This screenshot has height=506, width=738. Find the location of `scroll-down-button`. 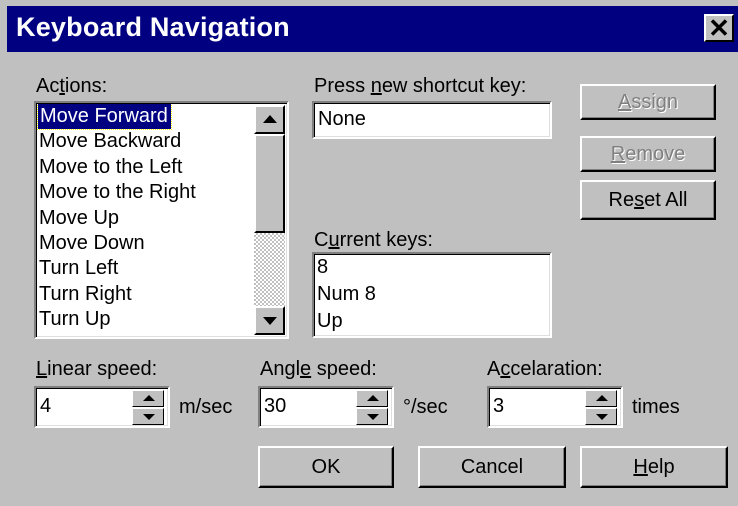

scroll-down-button is located at coordinates (269, 320).